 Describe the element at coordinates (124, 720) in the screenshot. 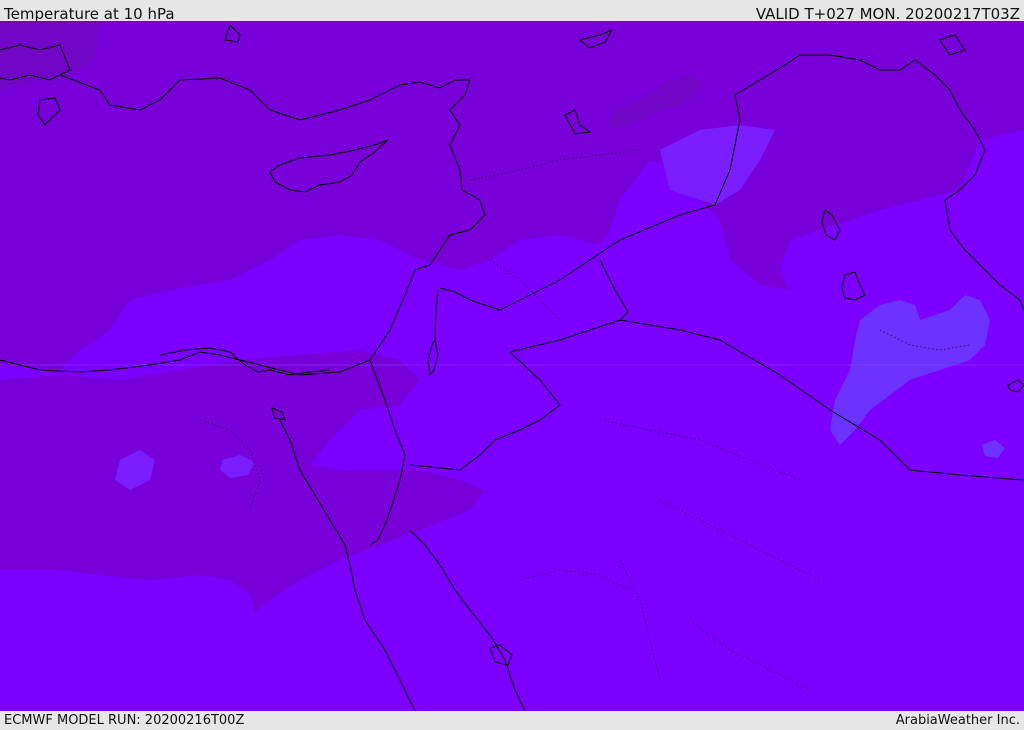

I see `model-run: ECMWF MODEL RUN: 20200216T00Z` at that location.